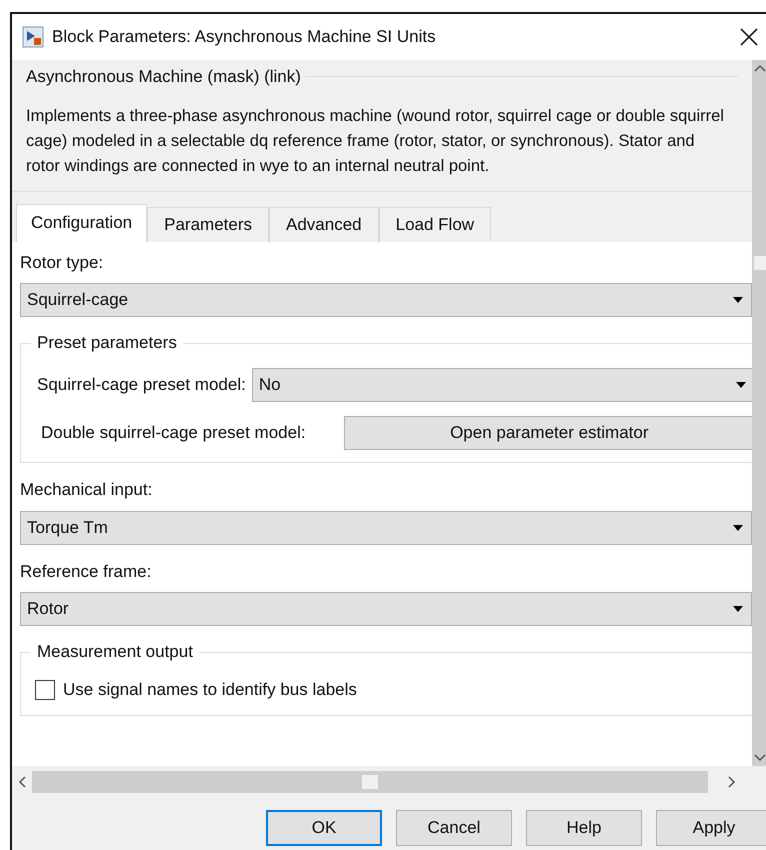  I want to click on scroll-down-icon, so click(760, 758).